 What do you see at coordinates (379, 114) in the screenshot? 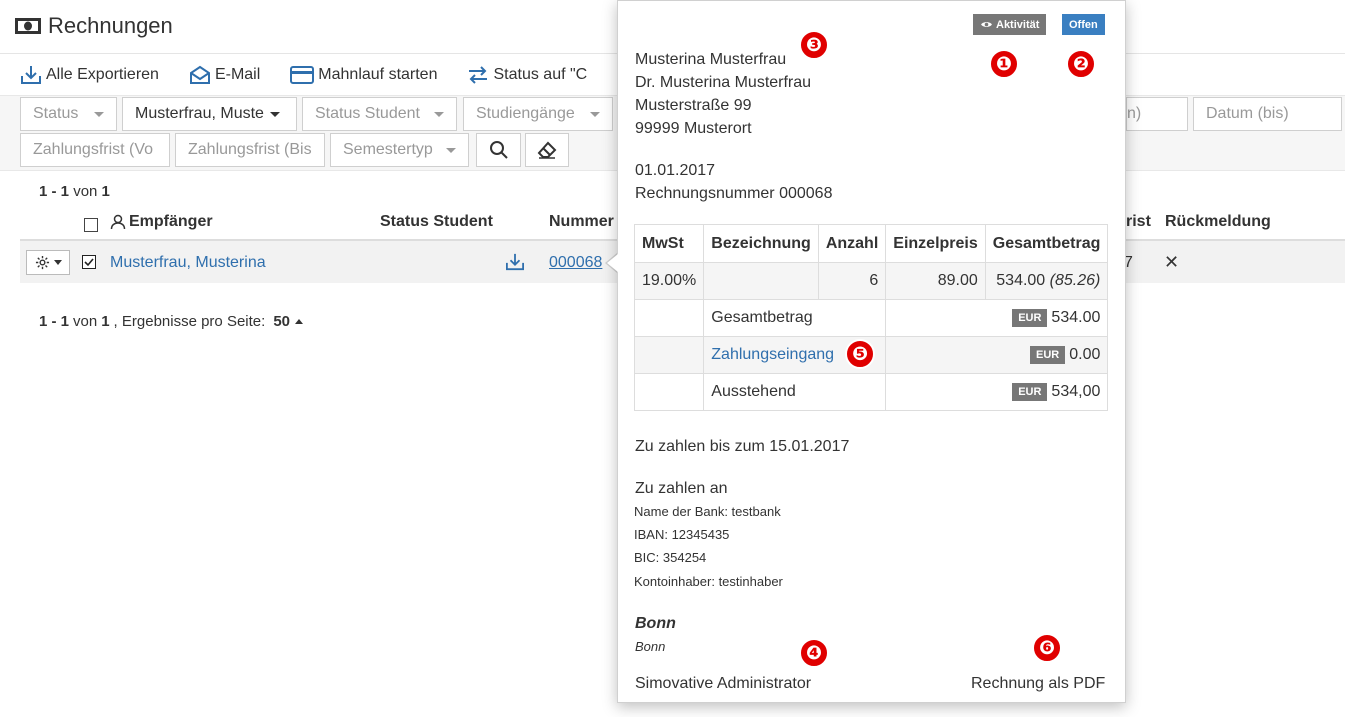
I see `status-student-filter: Status Student` at bounding box center [379, 114].